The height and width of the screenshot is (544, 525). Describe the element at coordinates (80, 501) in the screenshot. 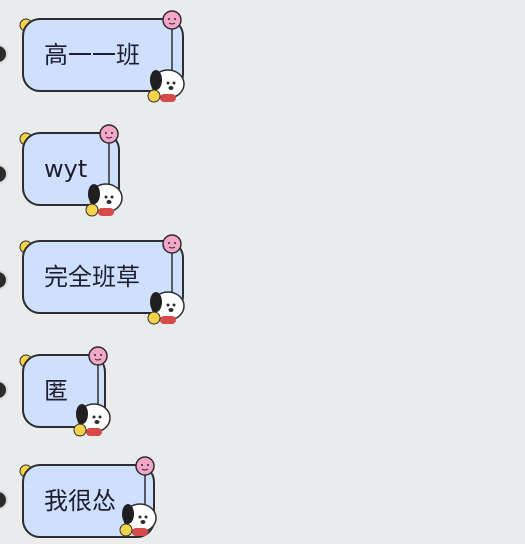

I see `message-text: 我很怂` at that location.